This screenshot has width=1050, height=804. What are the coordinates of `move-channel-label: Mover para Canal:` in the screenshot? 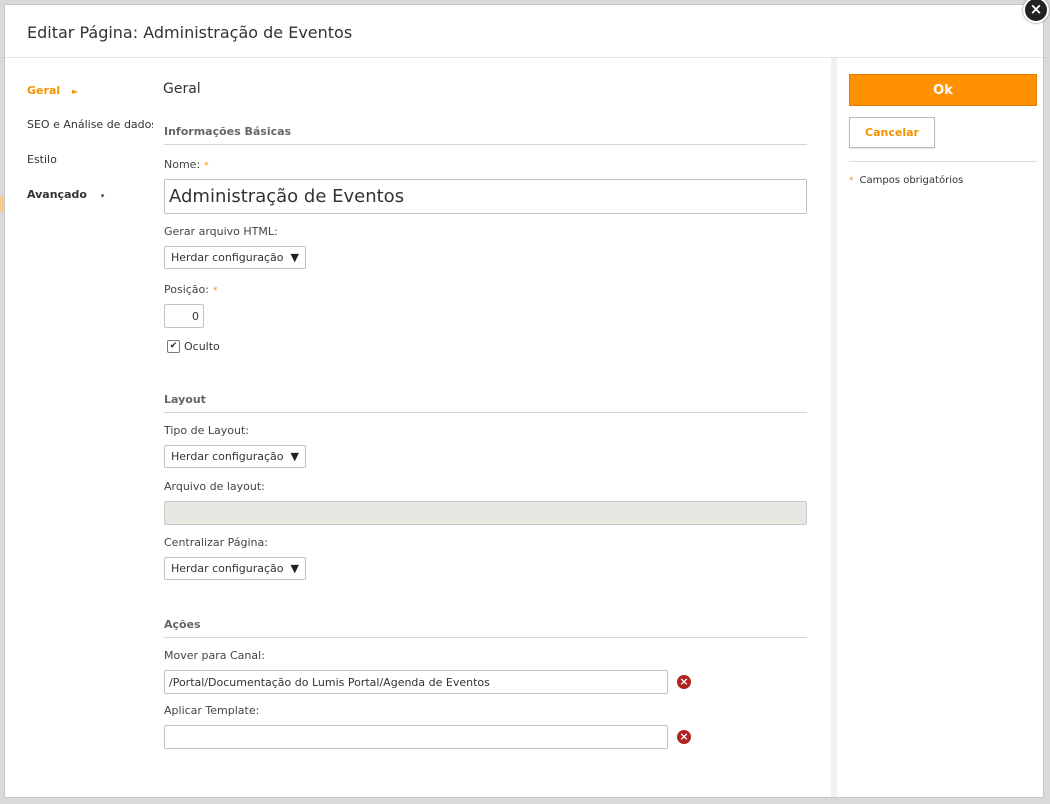 It's located at (214, 655).